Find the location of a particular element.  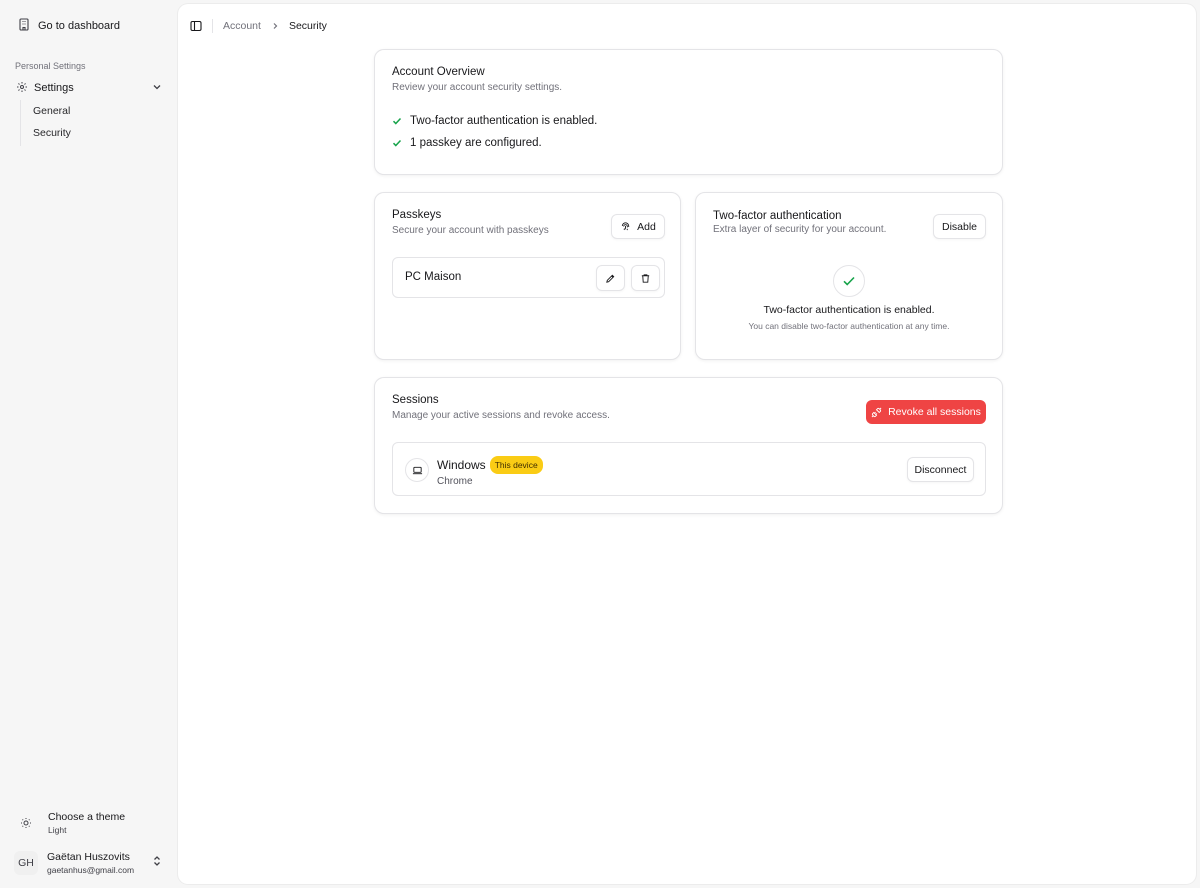

theme-switcher: Choose a theme Light is located at coordinates (91, 823).